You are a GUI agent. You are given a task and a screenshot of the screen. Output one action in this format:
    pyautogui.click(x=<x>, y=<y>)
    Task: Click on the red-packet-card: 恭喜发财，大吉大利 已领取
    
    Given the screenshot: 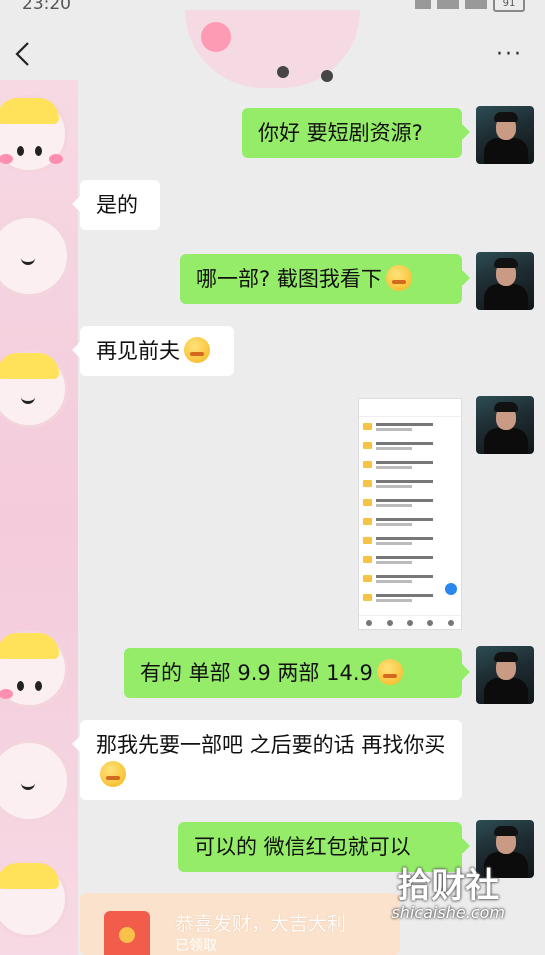 What is the action you would take?
    pyautogui.click(x=240, y=924)
    